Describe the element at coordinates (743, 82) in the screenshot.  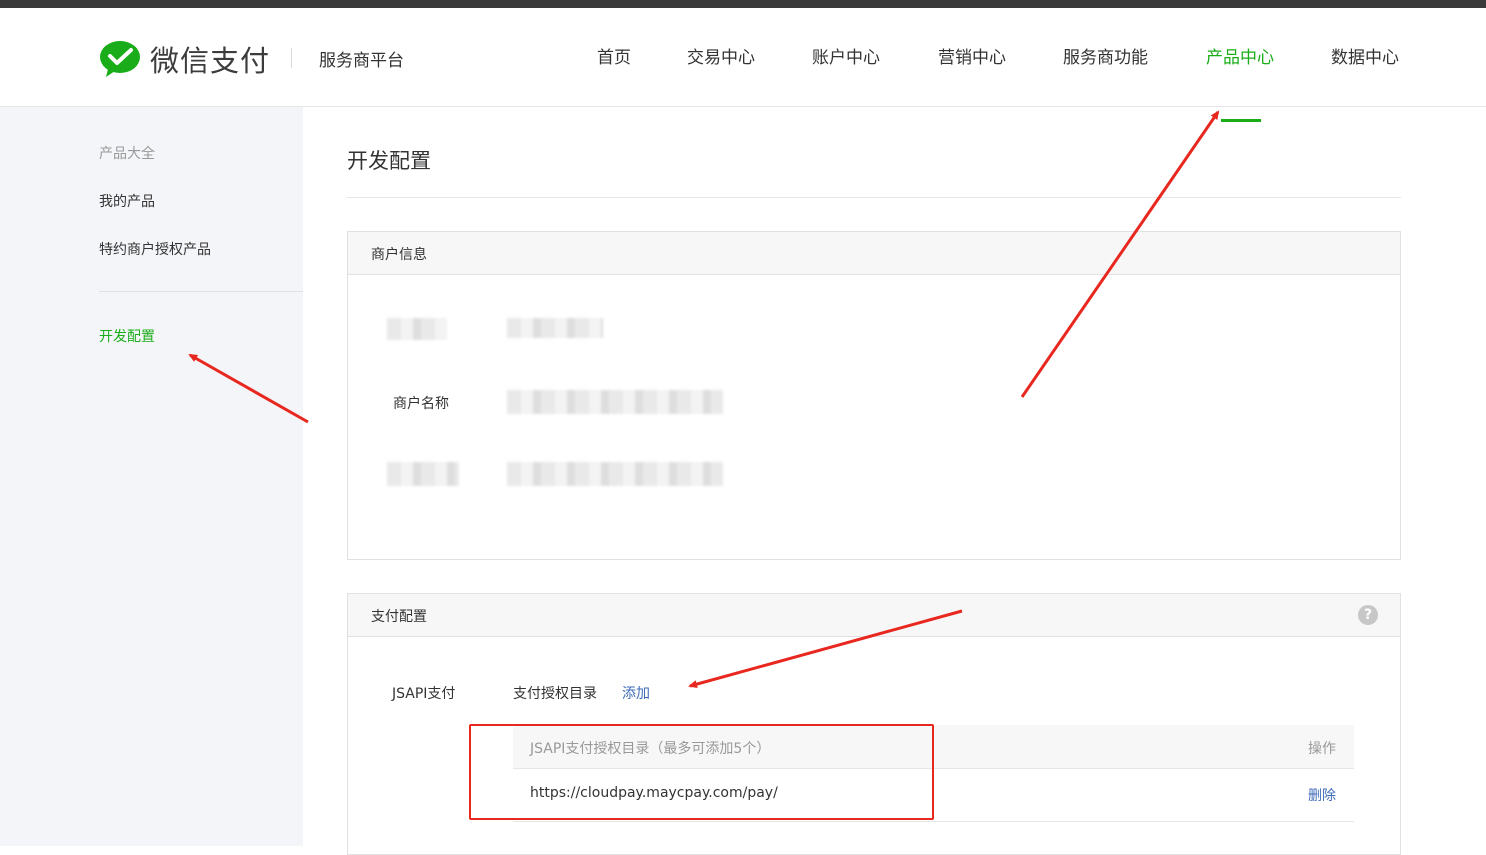
I see `main-nav: 首页 交易中心 账户中心 营销中心 服务商功能 产品中心 数据中心` at that location.